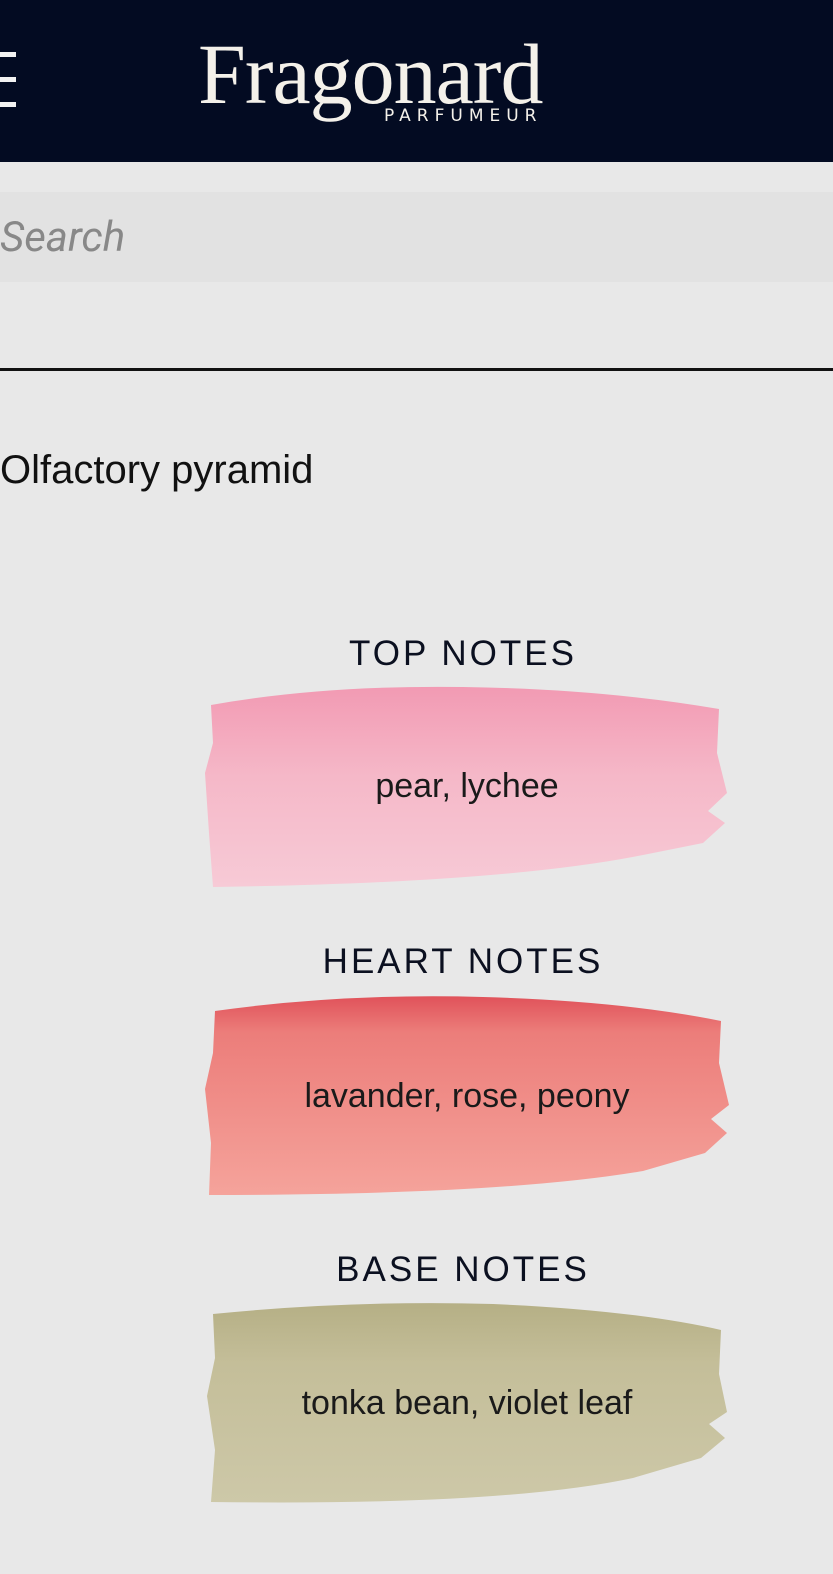 The image size is (833, 1574). What do you see at coordinates (408, 74) in the screenshot?
I see `brand-logo: Fragonard PARFUMEUR` at bounding box center [408, 74].